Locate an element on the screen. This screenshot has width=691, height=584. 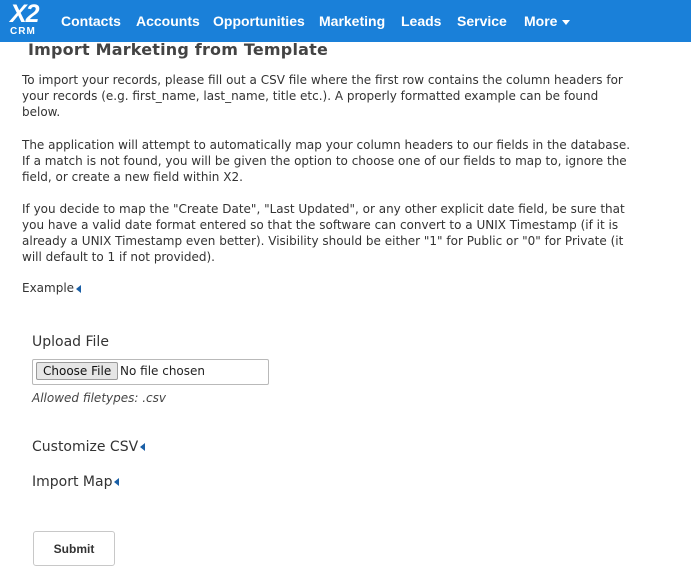
example-label: Example is located at coordinates (48, 288).